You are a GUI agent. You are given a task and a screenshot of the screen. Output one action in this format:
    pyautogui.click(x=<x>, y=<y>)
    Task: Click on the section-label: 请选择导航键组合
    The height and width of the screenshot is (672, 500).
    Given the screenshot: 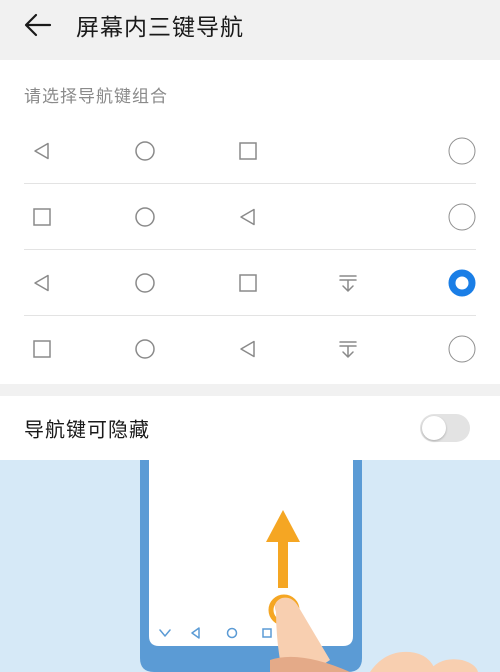 What is the action you would take?
    pyautogui.click(x=96, y=97)
    